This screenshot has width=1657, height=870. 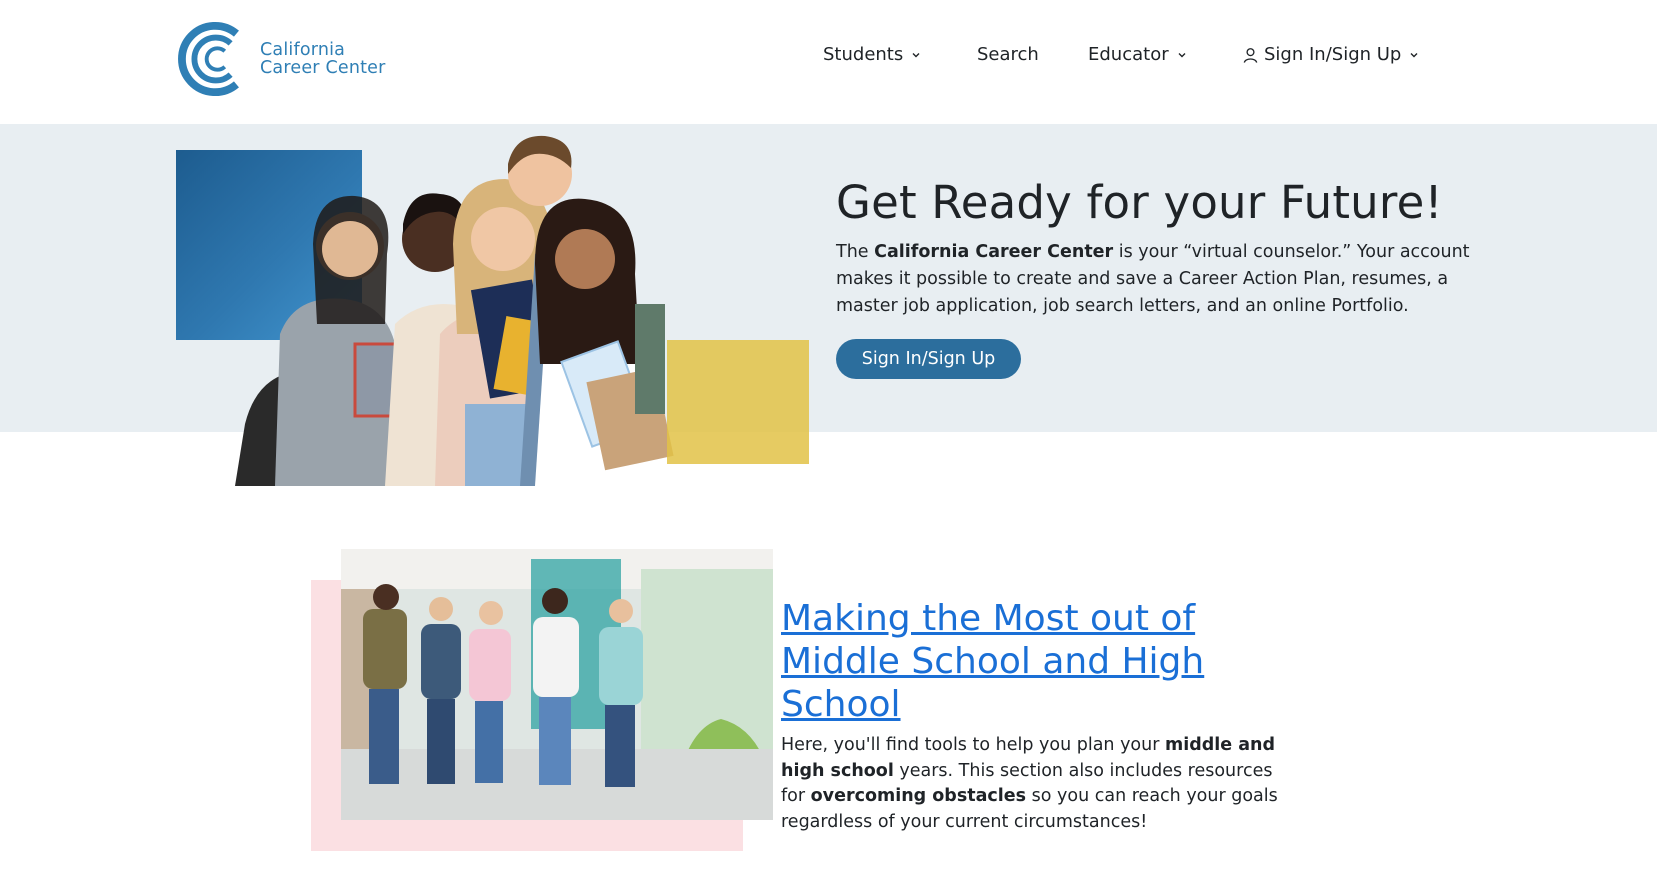 I want to click on nav-search: Search, so click(x=1008, y=54).